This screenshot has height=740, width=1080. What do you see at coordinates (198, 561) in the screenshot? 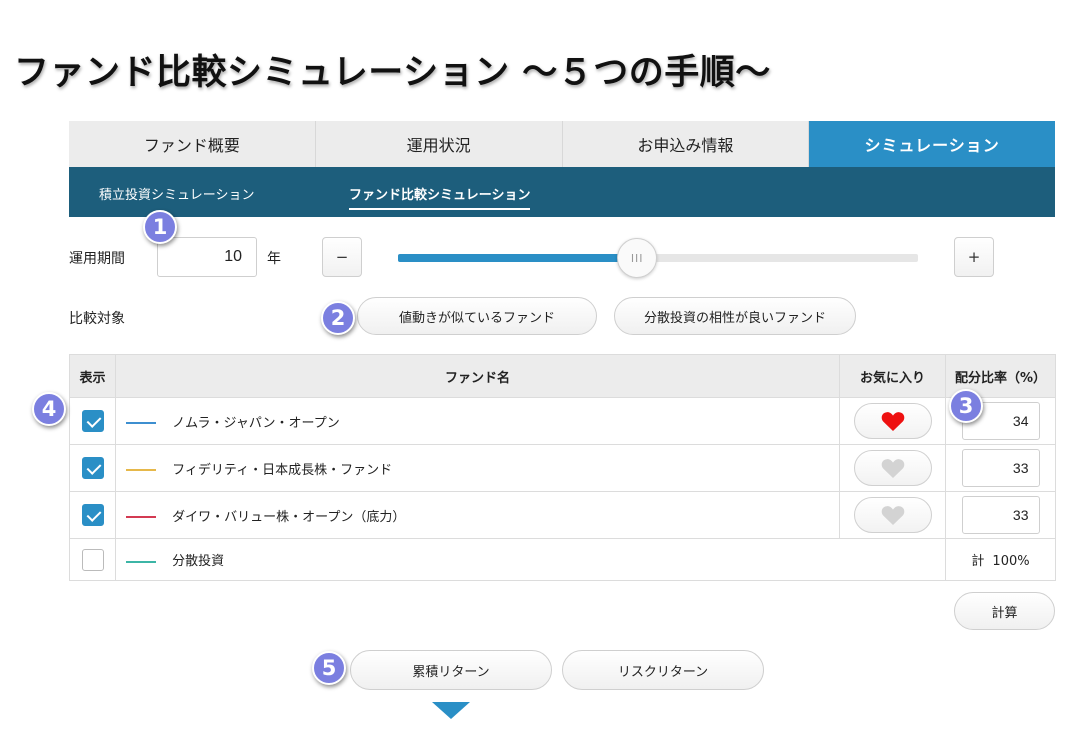
I see `fund-name: 分散投資` at bounding box center [198, 561].